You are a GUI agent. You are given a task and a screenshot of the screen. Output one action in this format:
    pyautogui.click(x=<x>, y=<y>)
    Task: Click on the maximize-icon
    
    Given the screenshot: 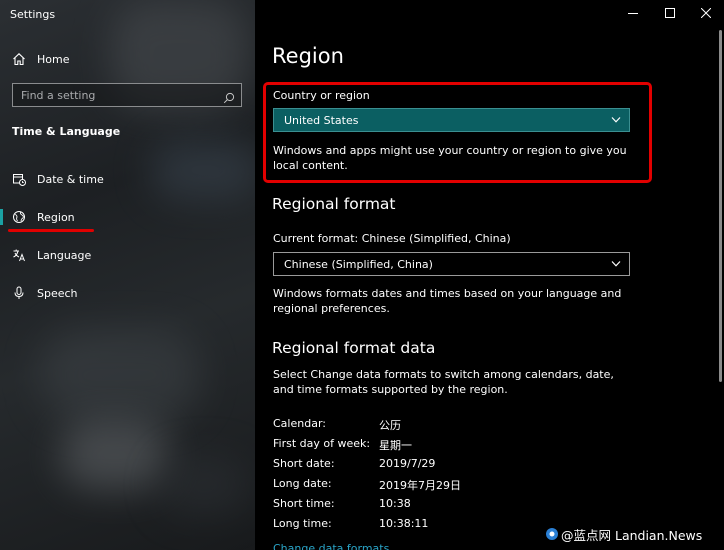 What is the action you would take?
    pyautogui.click(x=670, y=13)
    